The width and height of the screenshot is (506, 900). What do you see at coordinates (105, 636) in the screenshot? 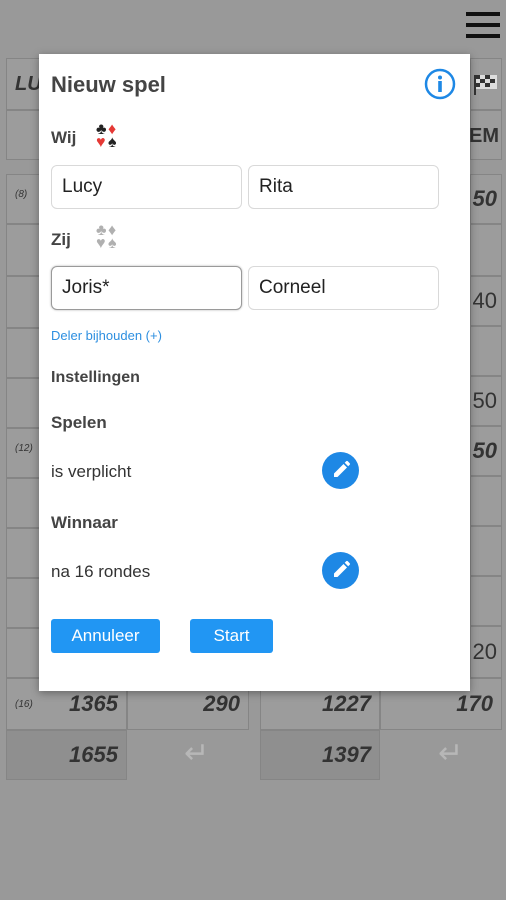
I see `cancel-button: Annuleer` at bounding box center [105, 636].